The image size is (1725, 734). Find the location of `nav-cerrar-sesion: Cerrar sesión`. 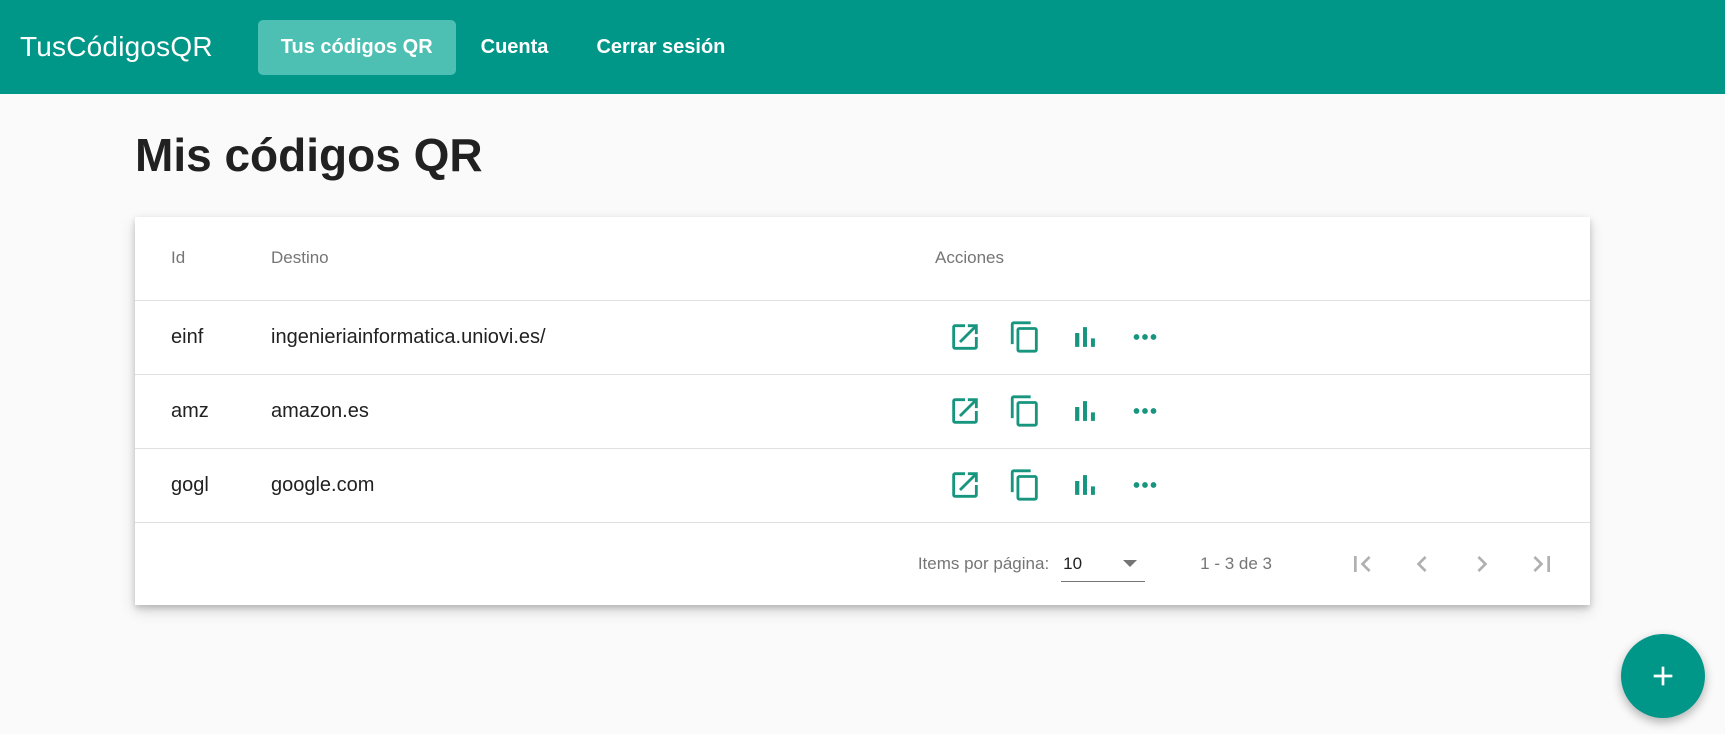

nav-cerrar-sesion: Cerrar sesión is located at coordinates (660, 47).